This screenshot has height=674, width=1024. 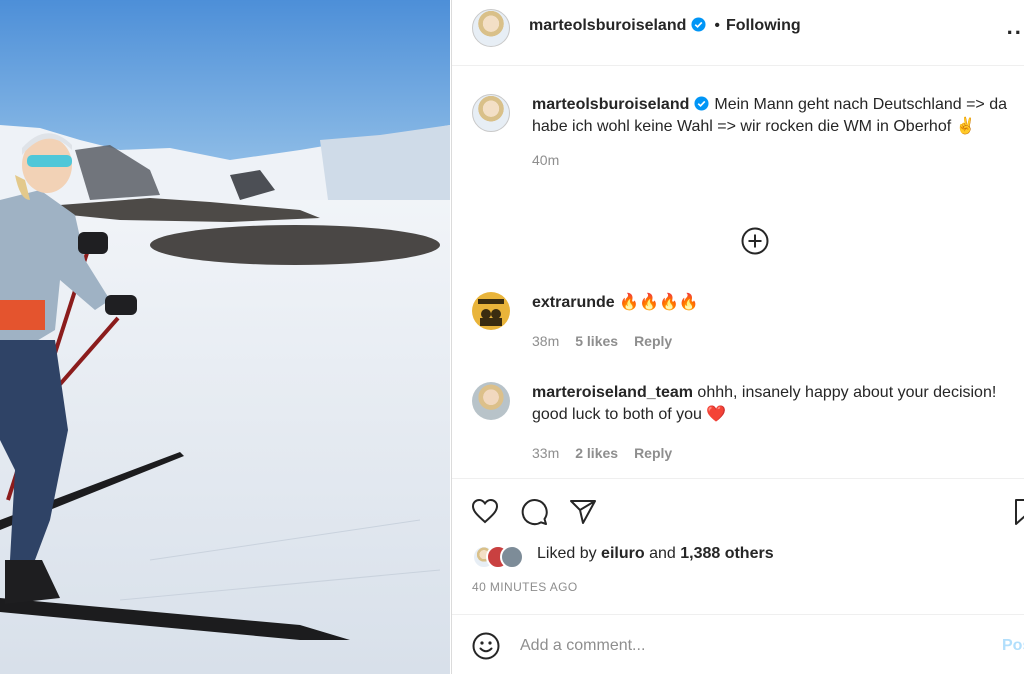 What do you see at coordinates (596, 453) in the screenshot?
I see `comment-likes: 2 likes` at bounding box center [596, 453].